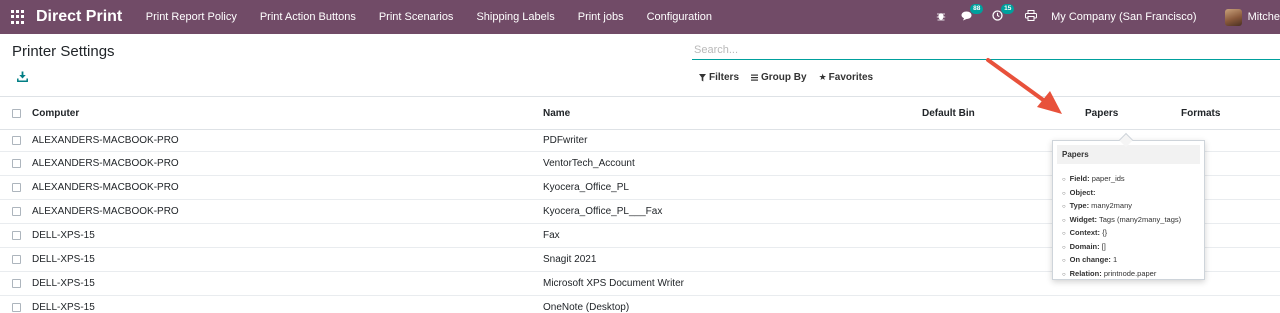 The image size is (1280, 313). I want to click on activity-clock-icon: 15, so click(1003, 14).